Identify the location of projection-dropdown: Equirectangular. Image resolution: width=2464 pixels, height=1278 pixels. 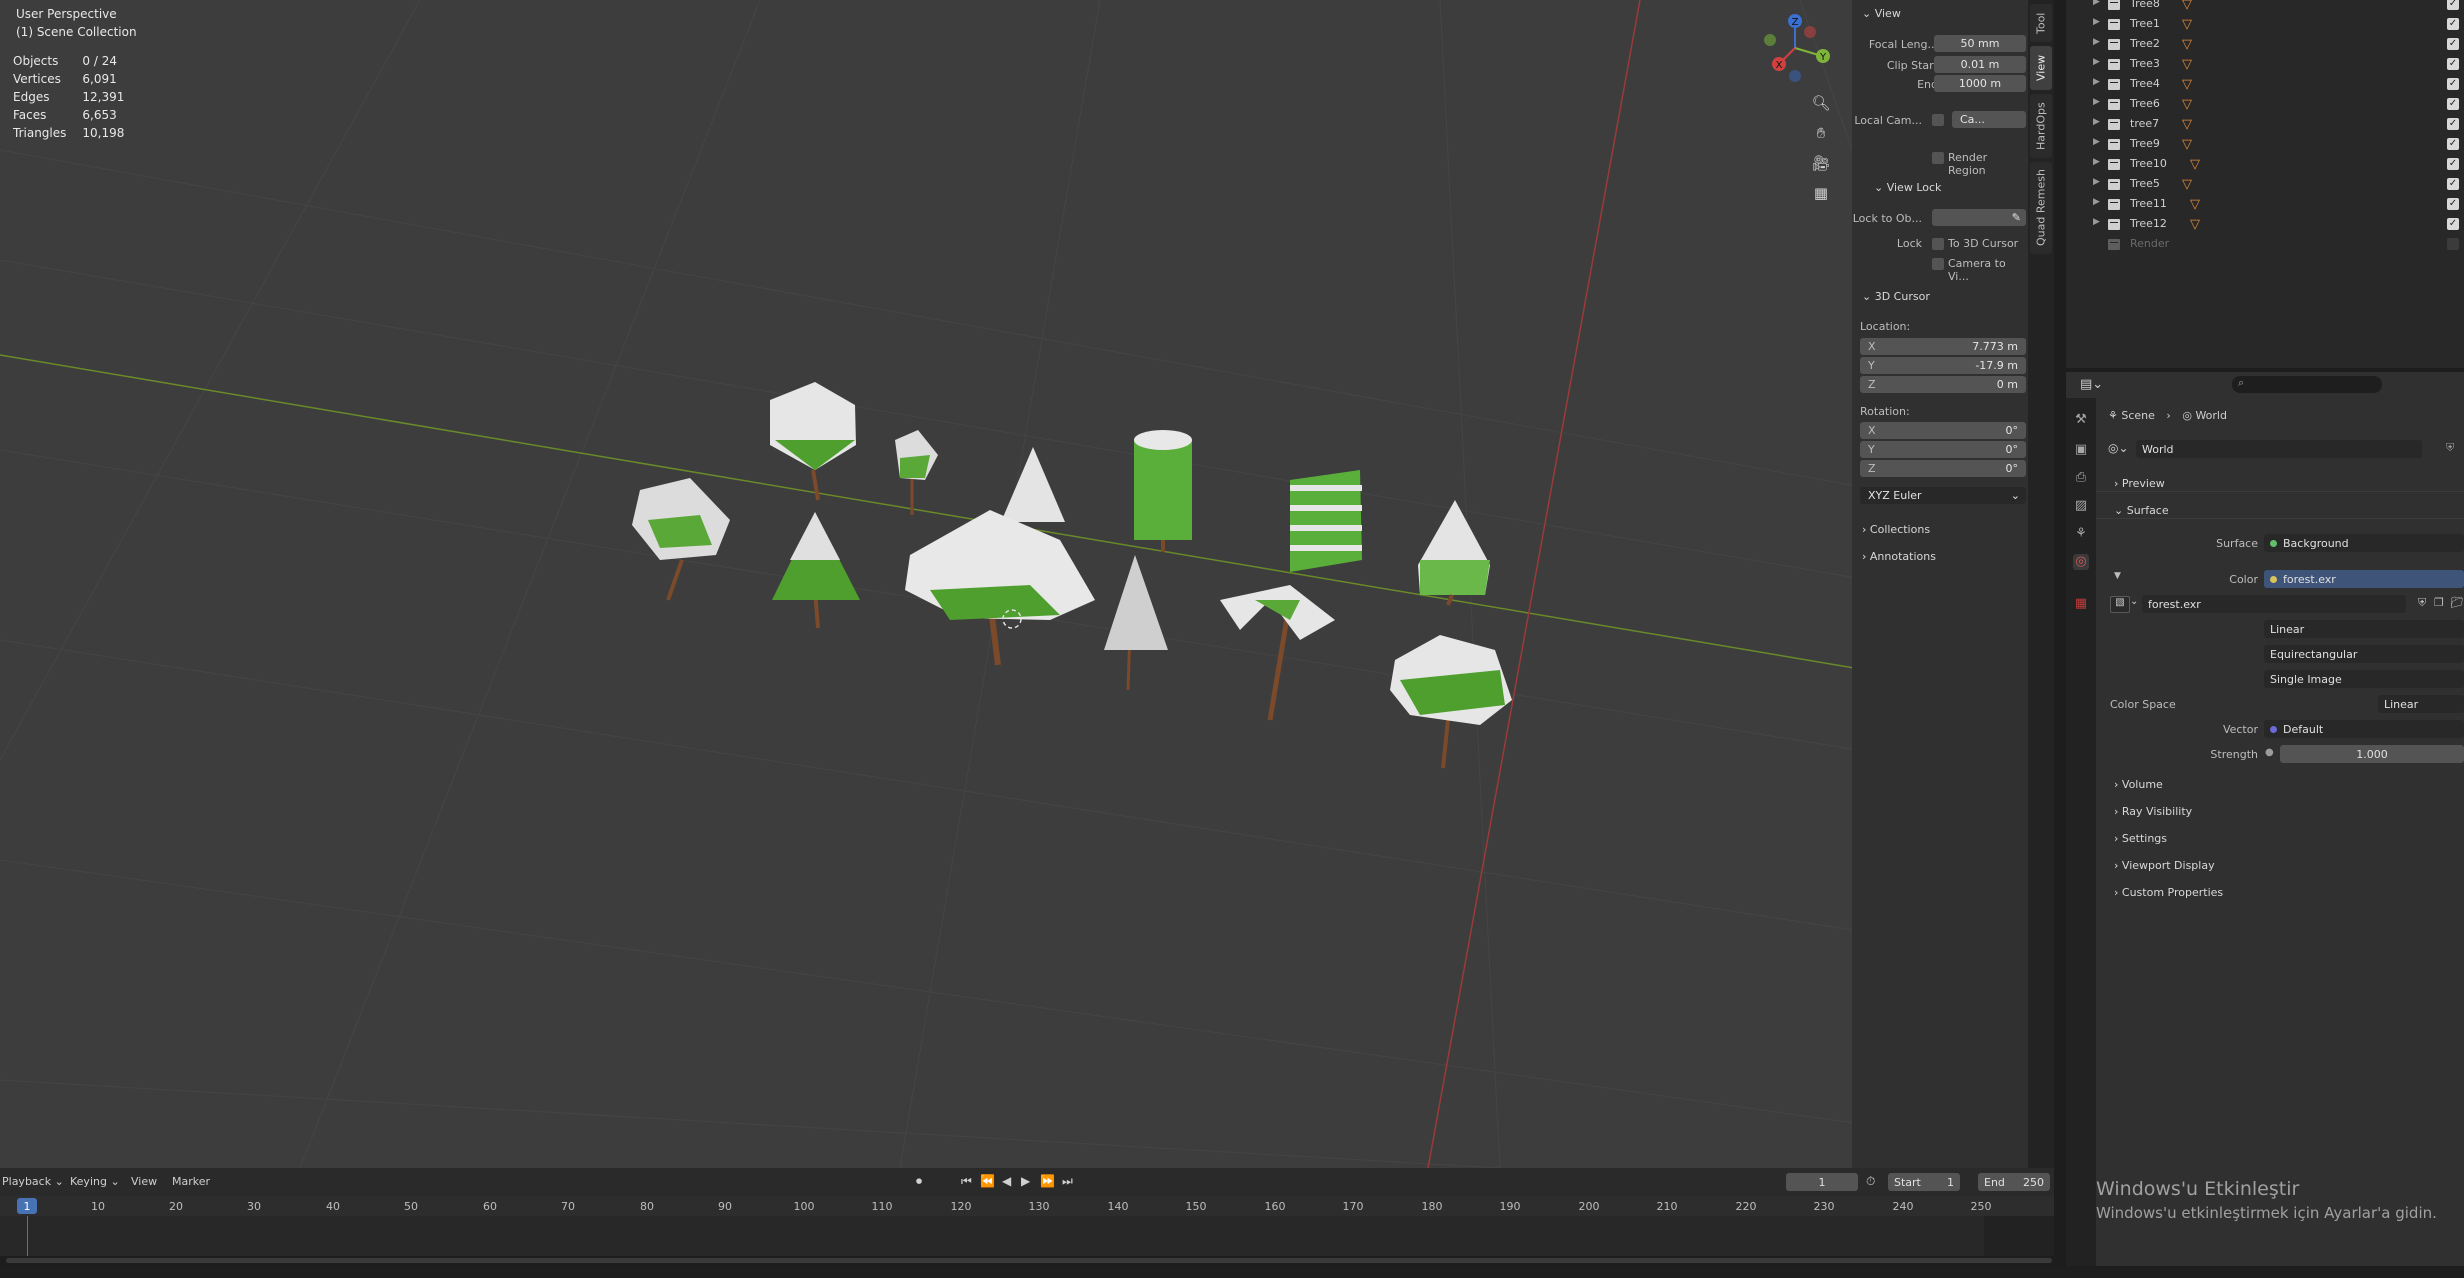
(2364, 654).